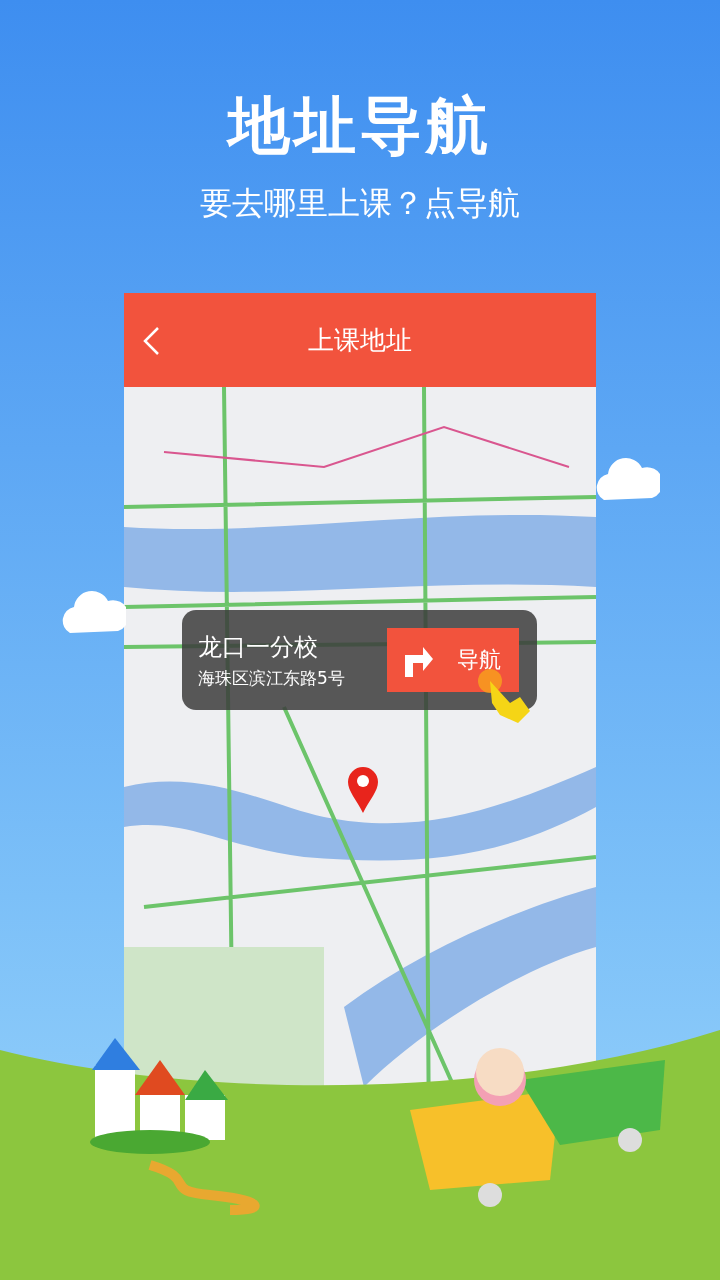 The image size is (720, 1280). I want to click on tagline: 要去哪里上课？点导航, so click(360, 204).